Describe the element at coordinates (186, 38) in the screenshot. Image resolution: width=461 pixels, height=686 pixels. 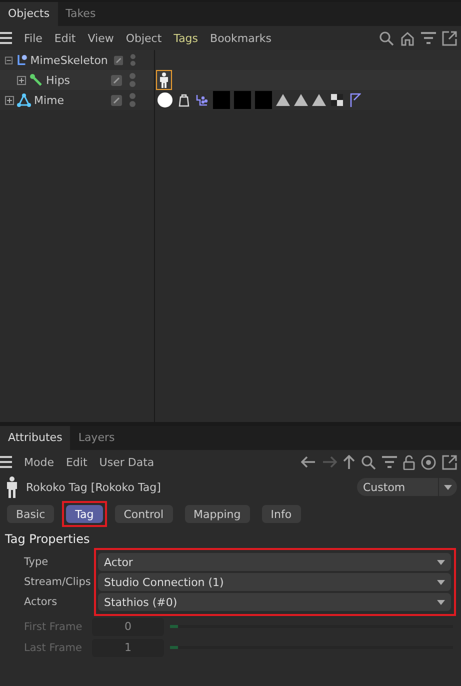
I see `menu-item: Tags` at that location.